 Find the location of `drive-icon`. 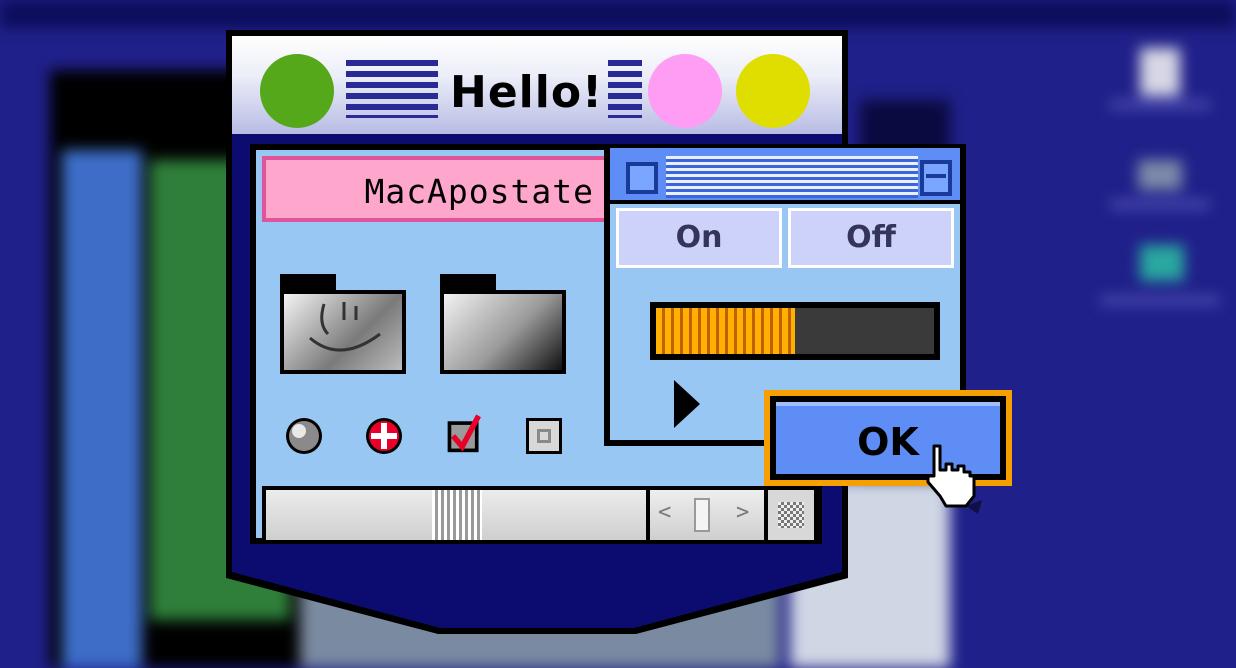

drive-icon is located at coordinates (1160, 72).